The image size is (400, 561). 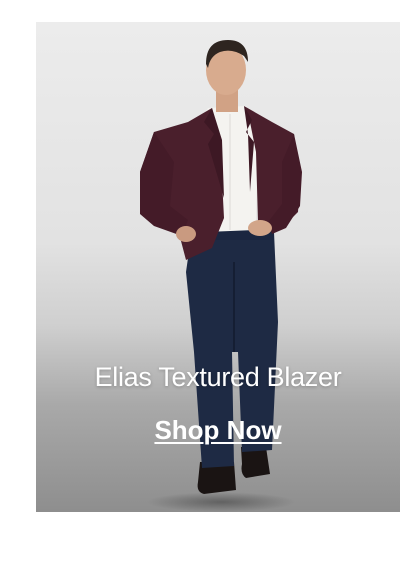 I want to click on shop-now-label: Shop Now, so click(x=217, y=430).